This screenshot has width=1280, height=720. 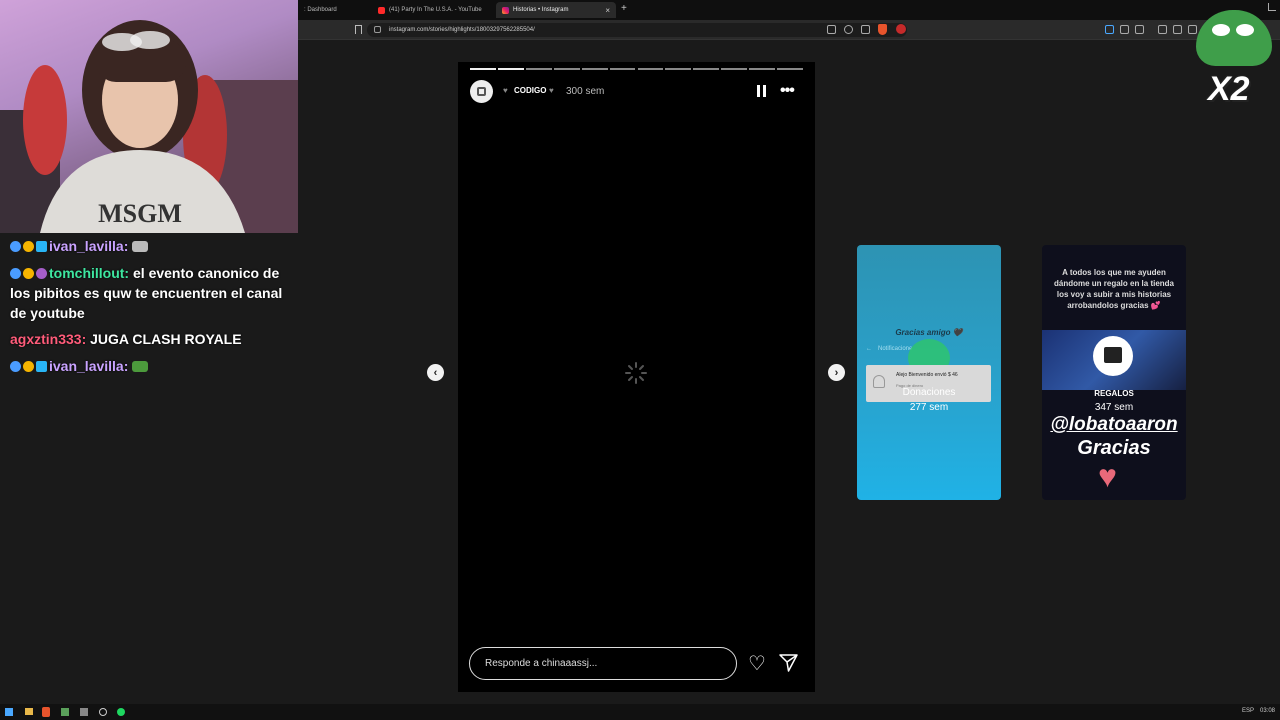 I want to click on rewards-icon, so click(x=901, y=29).